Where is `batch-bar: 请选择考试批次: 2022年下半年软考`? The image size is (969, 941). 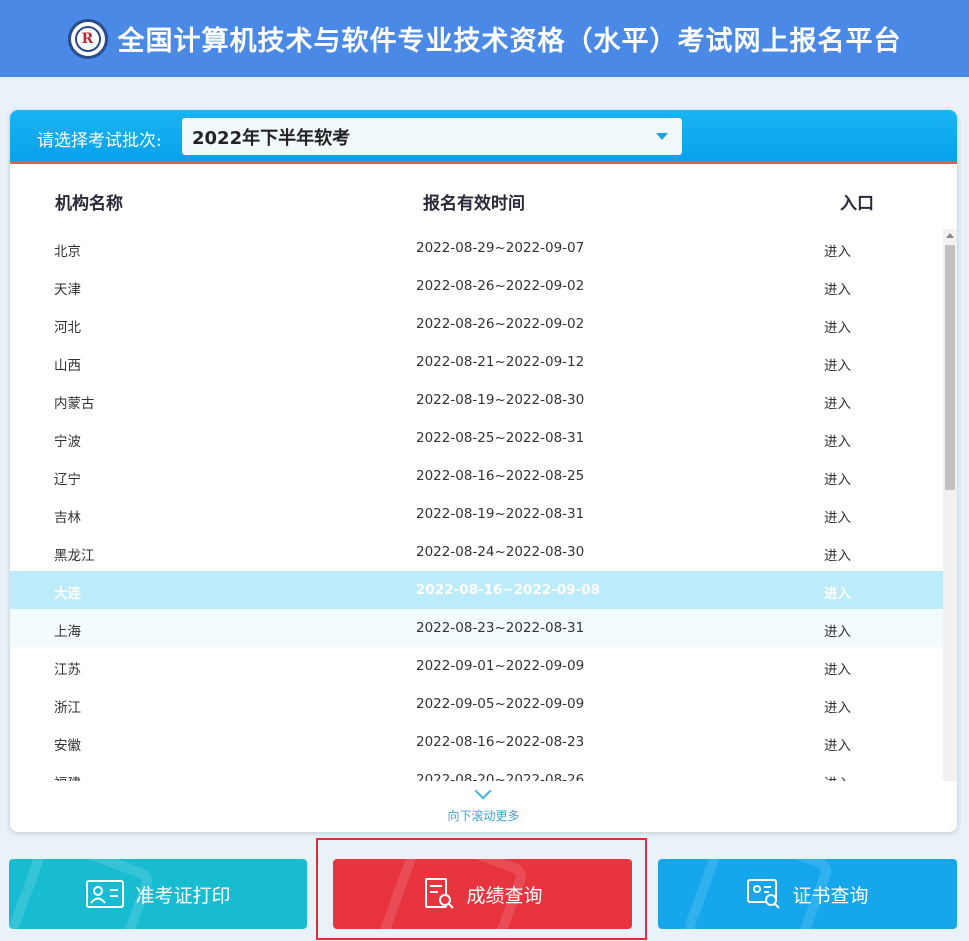 batch-bar: 请选择考试批次: 2022年下半年软考 is located at coordinates (483, 137).